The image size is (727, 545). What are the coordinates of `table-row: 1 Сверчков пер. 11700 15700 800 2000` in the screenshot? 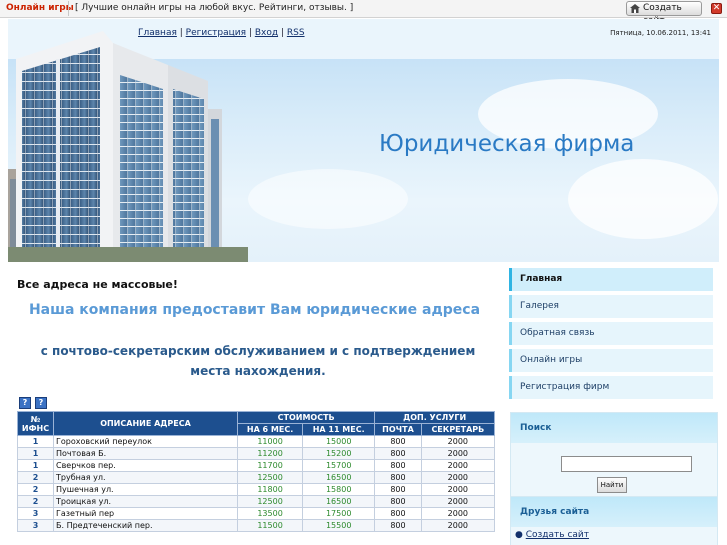 It's located at (256, 465).